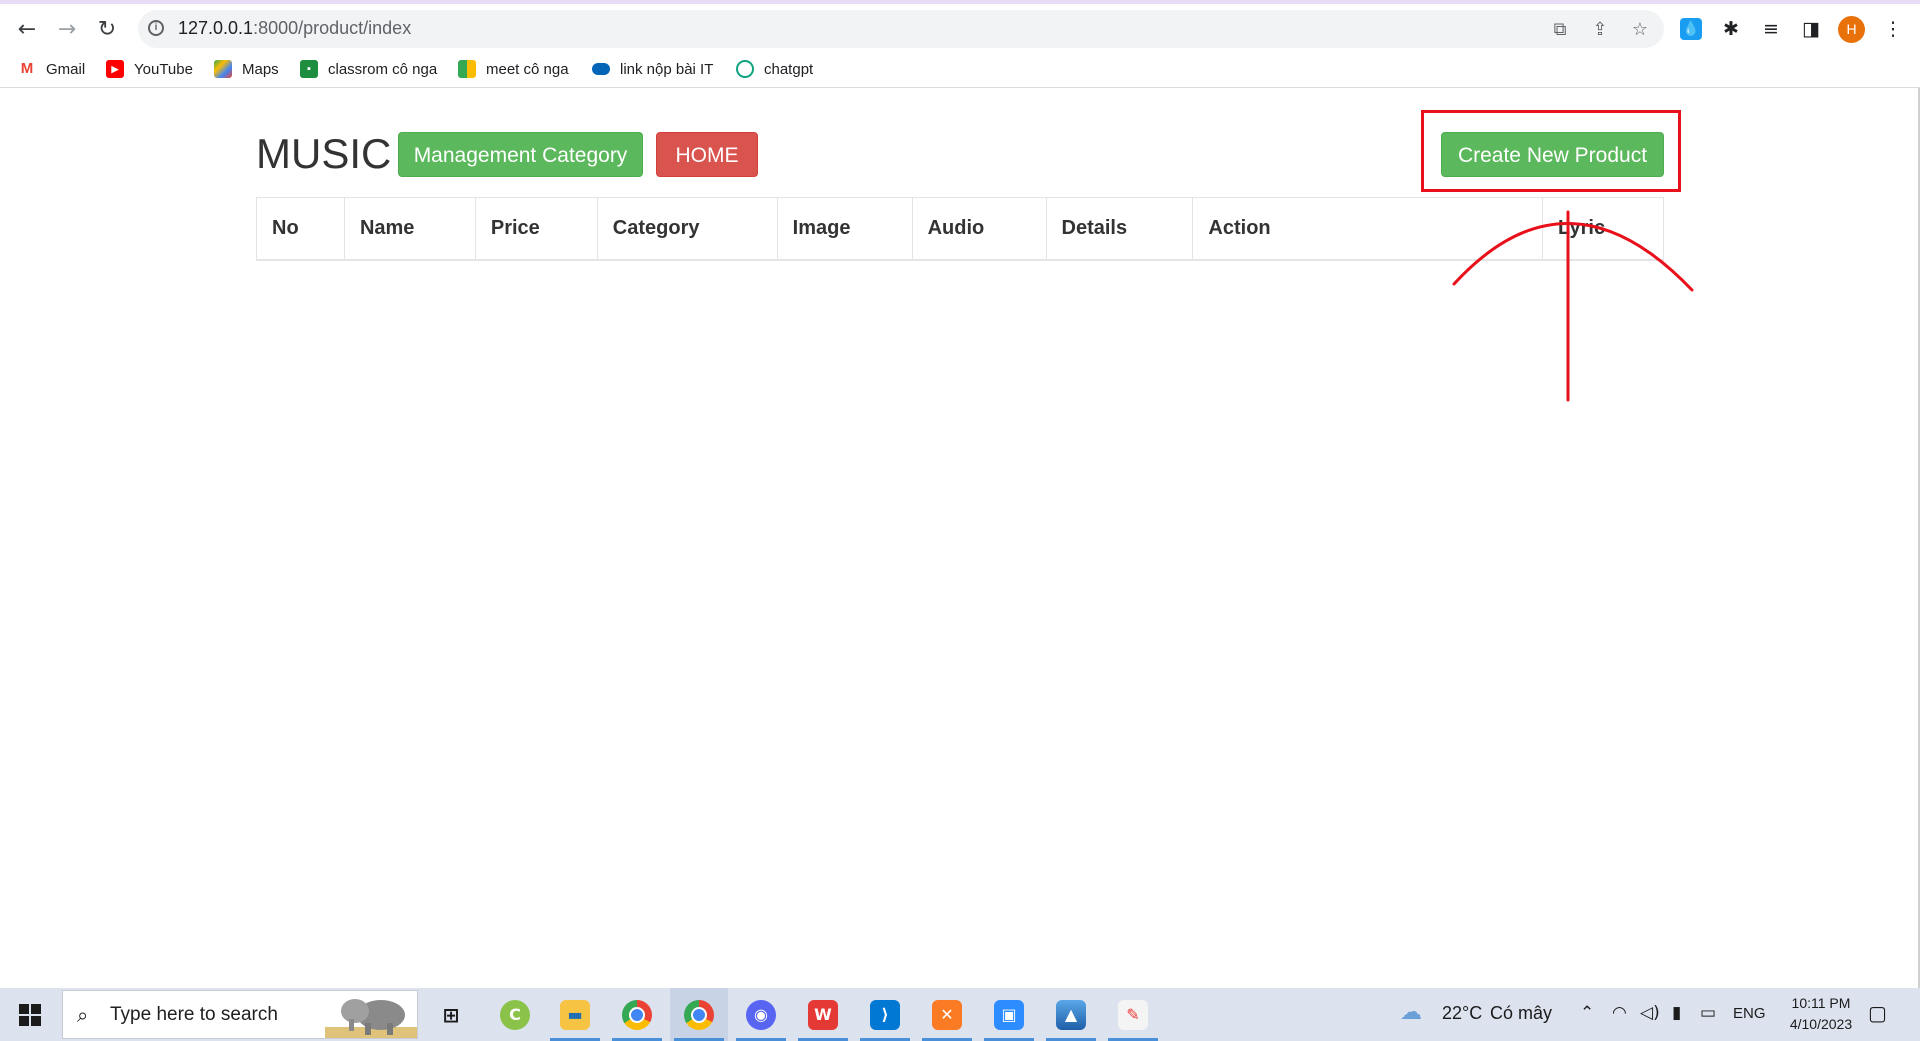 Image resolution: width=1920 pixels, height=1041 pixels. What do you see at coordinates (1573, 257) in the screenshot?
I see `annotation-arrowhead-curve` at bounding box center [1573, 257].